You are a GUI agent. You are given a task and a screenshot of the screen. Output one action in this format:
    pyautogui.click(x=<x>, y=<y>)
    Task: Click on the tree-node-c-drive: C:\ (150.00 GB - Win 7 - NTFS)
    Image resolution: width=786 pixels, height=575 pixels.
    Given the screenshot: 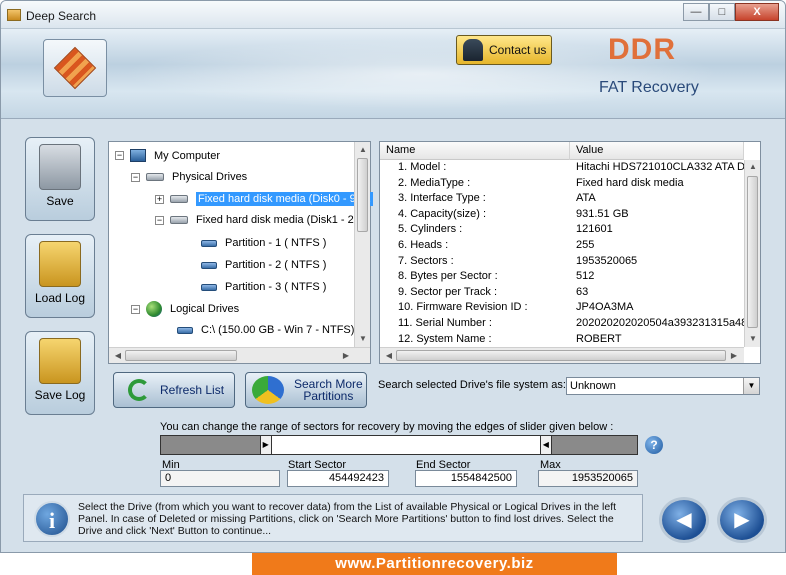 What is the action you would take?
    pyautogui.click(x=265, y=330)
    